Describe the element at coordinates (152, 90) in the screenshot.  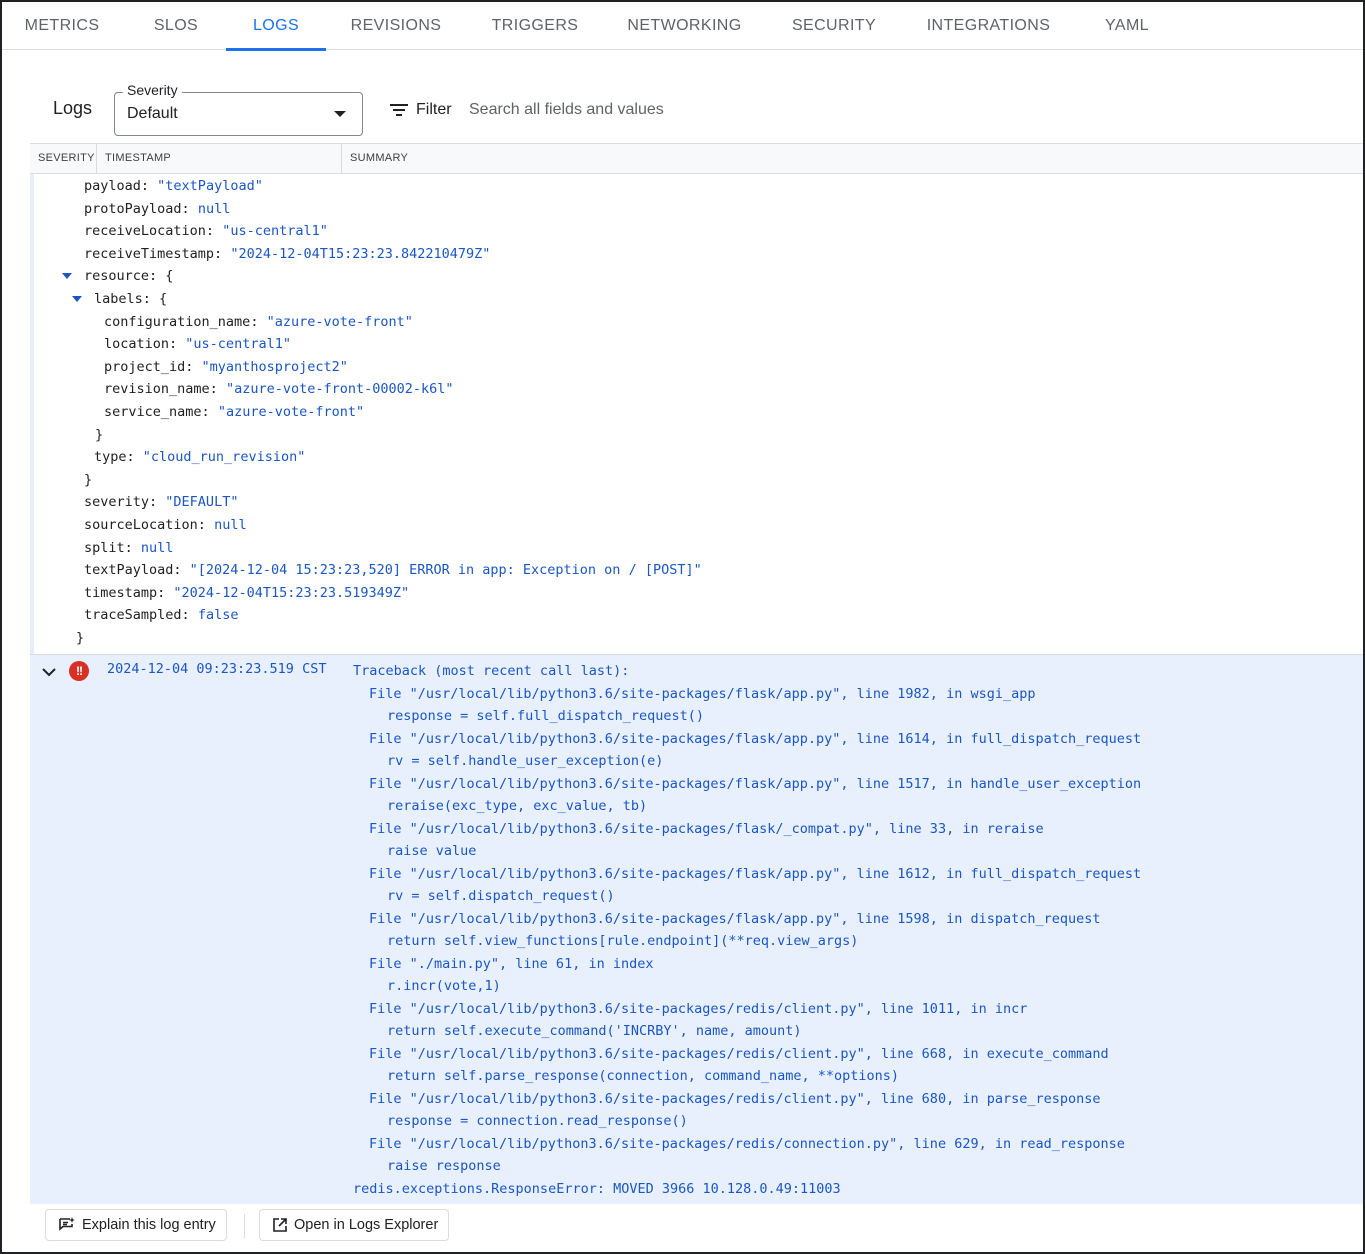
I see `severity-label: Severity` at that location.